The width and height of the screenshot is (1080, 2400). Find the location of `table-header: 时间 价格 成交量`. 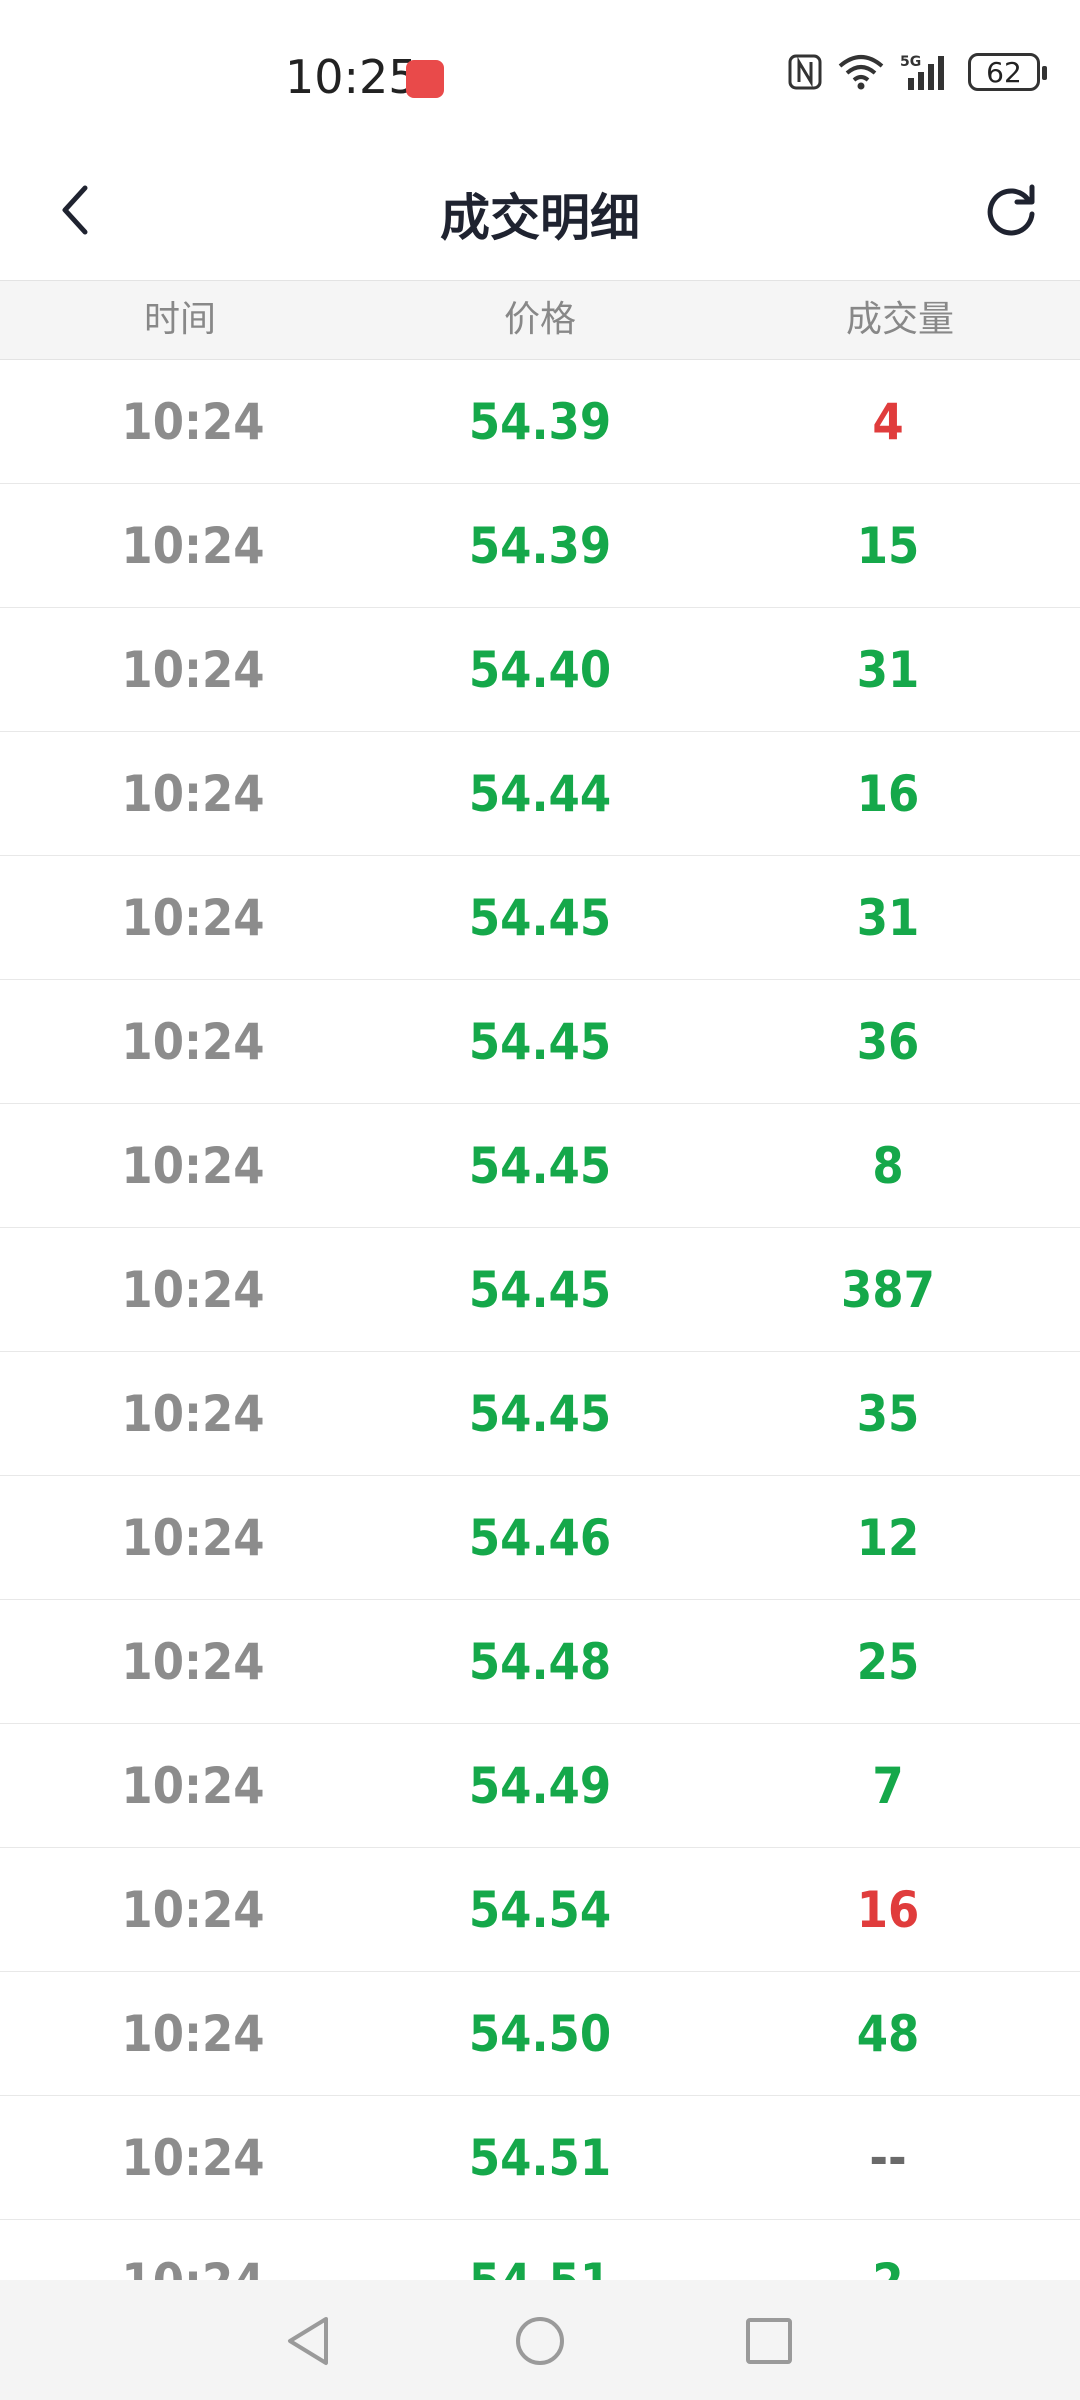

table-header: 时间 价格 成交量 is located at coordinates (540, 320).